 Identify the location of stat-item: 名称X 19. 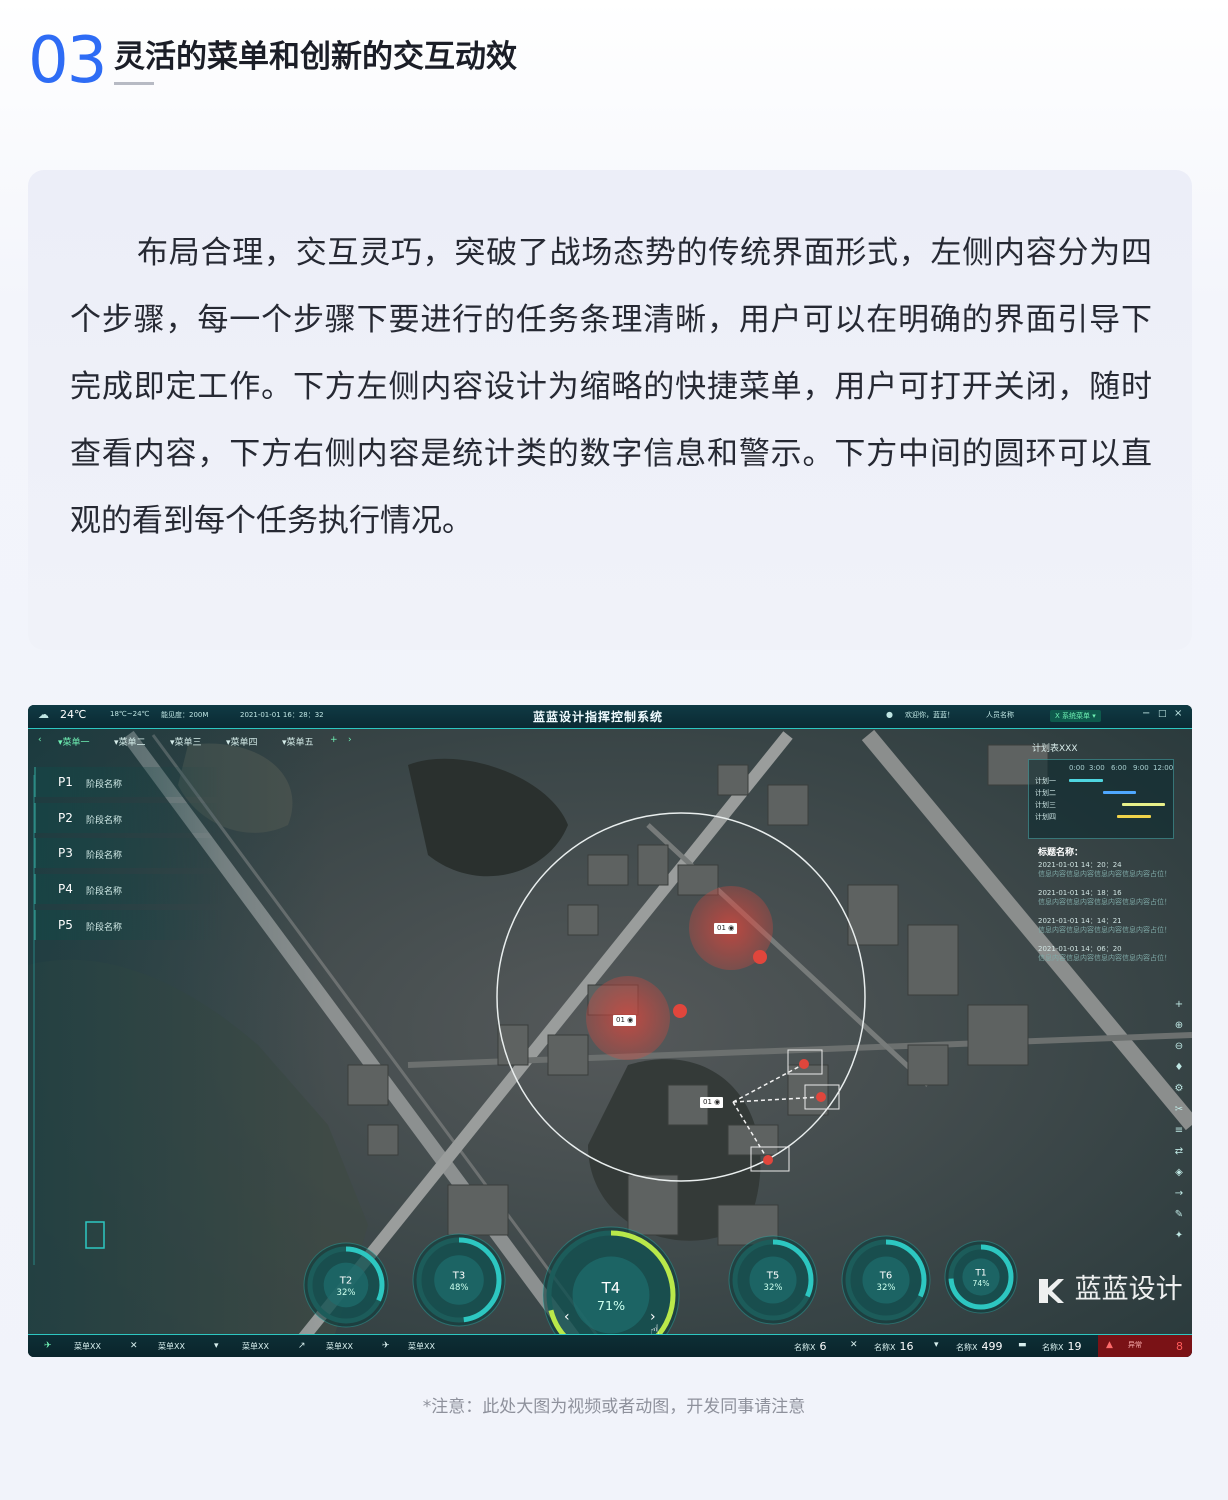
(1062, 1346).